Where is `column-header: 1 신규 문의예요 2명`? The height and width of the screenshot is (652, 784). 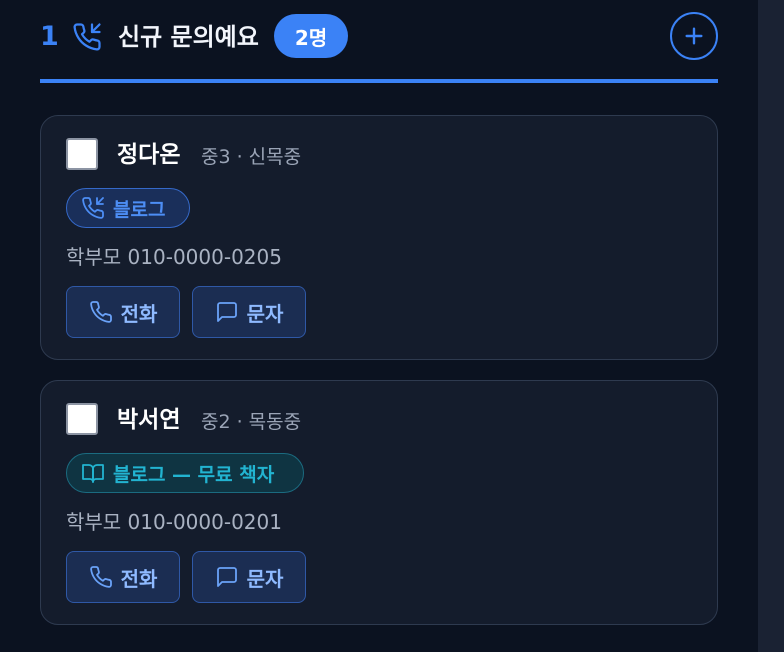
column-header: 1 신규 문의예요 2명 is located at coordinates (379, 41).